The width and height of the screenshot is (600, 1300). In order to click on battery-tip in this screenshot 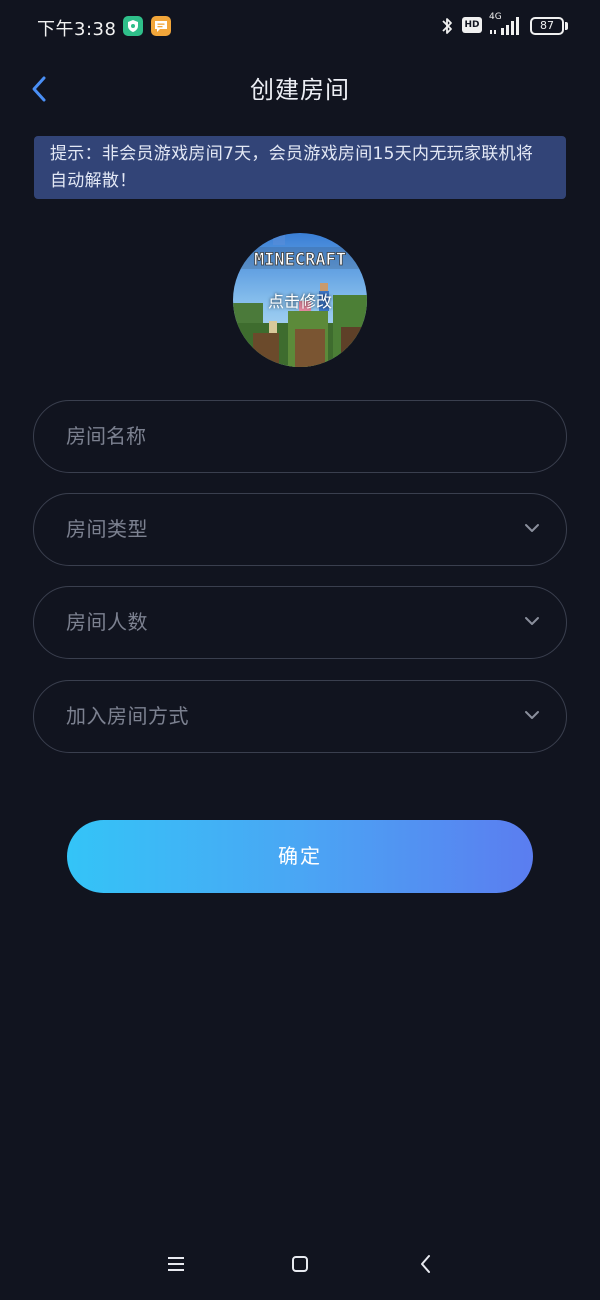, I will do `click(566, 26)`.